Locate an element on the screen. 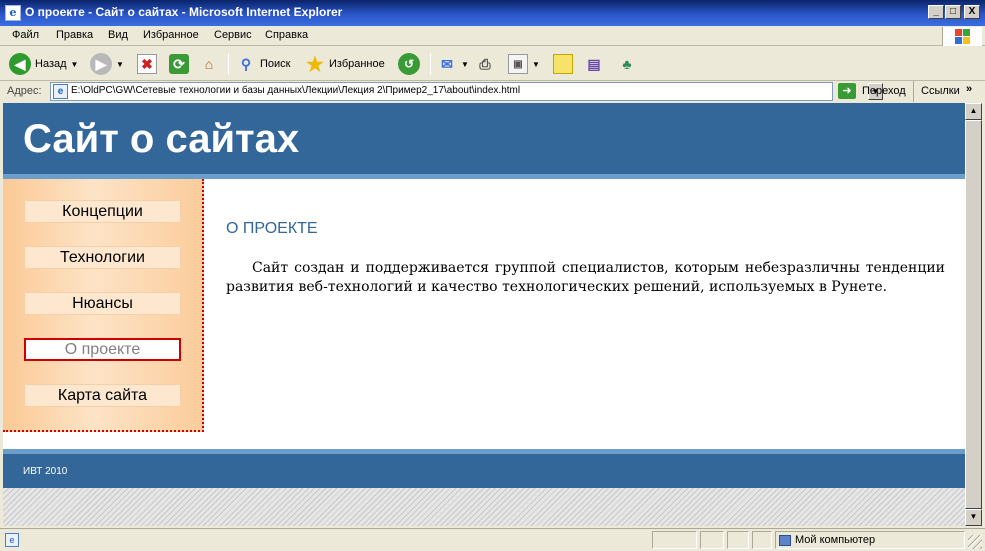 The height and width of the screenshot is (551, 985). forward-arrow-icon: ▶ is located at coordinates (101, 64).